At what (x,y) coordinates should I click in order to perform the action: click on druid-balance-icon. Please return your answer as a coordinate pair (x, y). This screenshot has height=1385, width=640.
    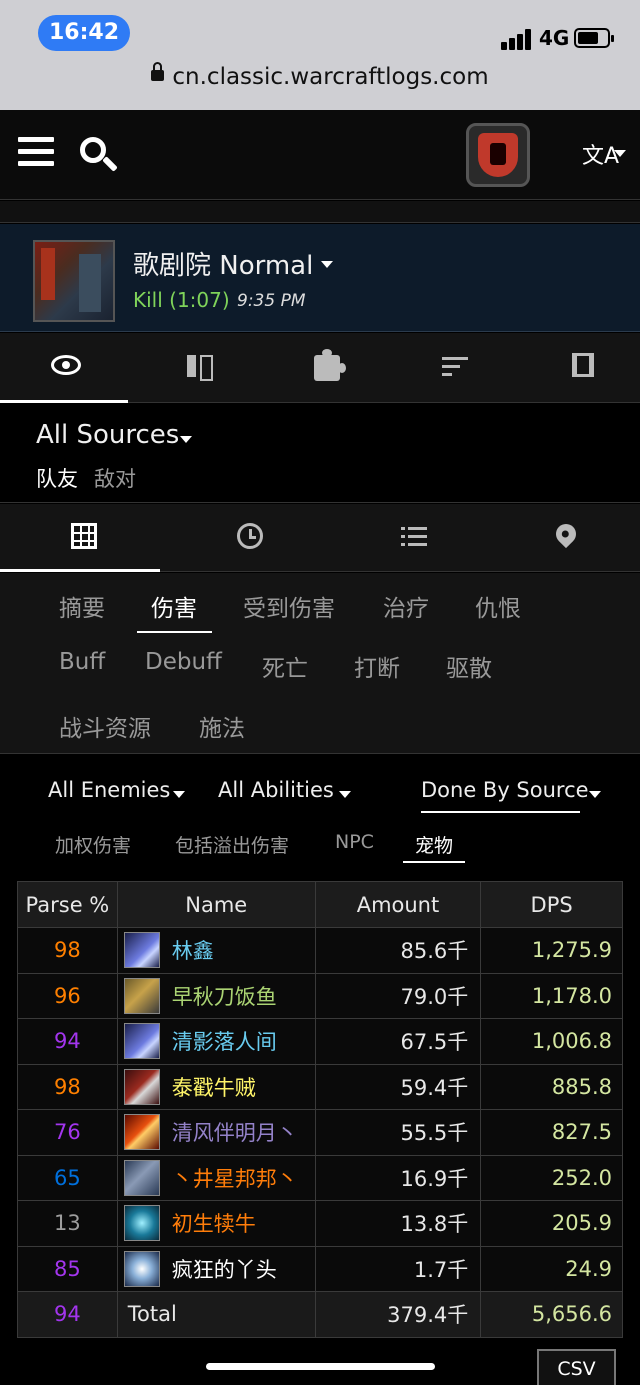
    Looking at the image, I should click on (141, 1223).